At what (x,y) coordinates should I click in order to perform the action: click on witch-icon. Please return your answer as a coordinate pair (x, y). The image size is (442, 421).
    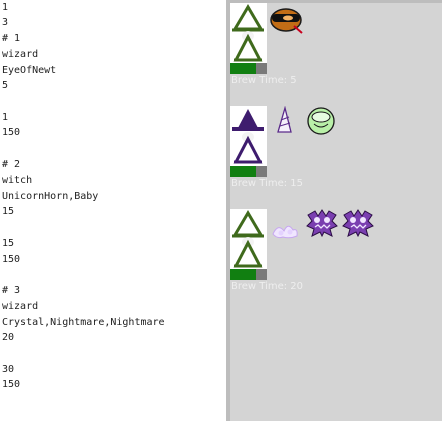
    Looking at the image, I should click on (248, 136).